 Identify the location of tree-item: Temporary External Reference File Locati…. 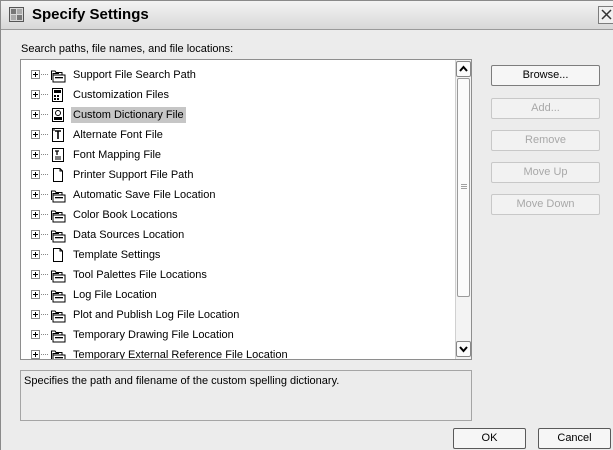
(238, 352).